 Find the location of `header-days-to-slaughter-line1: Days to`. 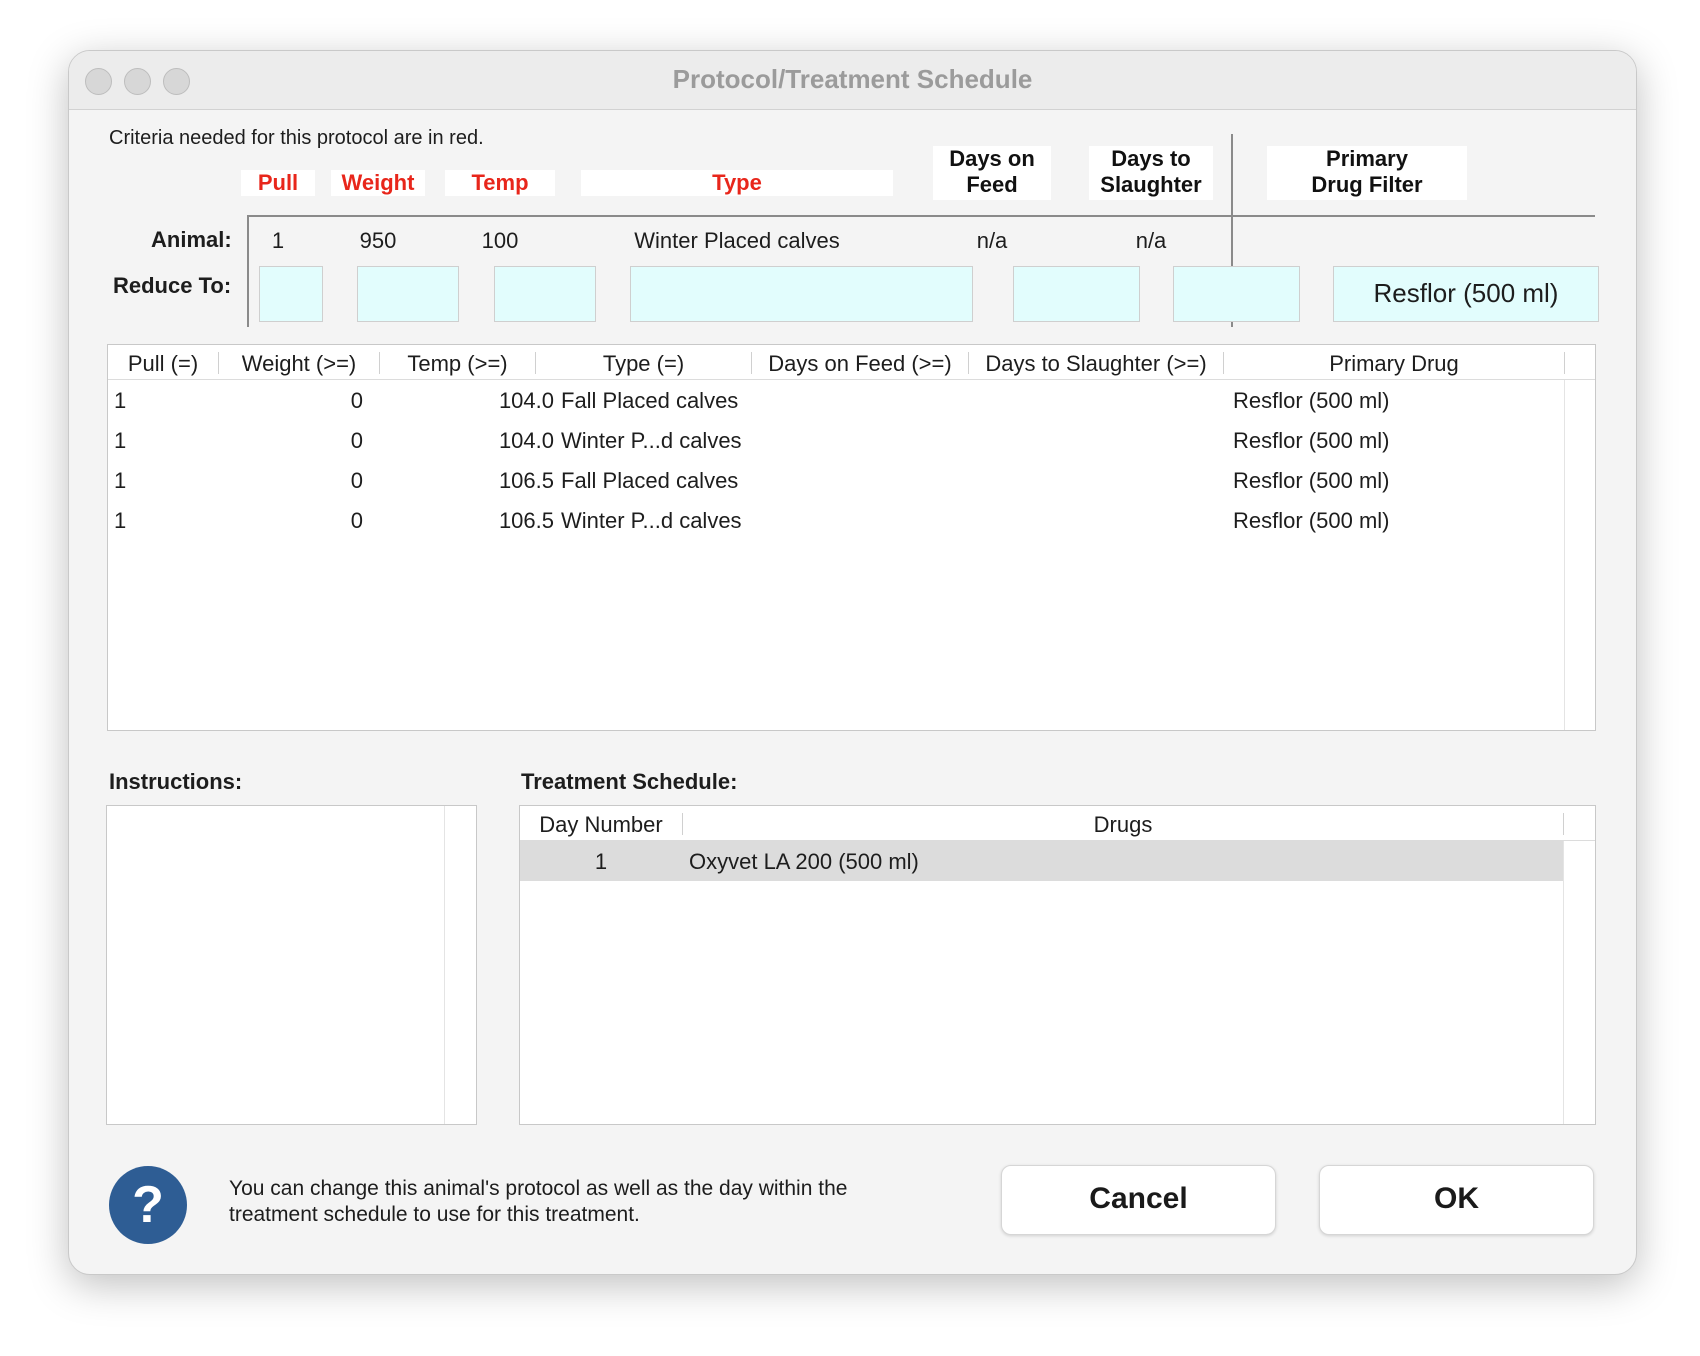

header-days-to-slaughter-line1: Days to is located at coordinates (1151, 158).